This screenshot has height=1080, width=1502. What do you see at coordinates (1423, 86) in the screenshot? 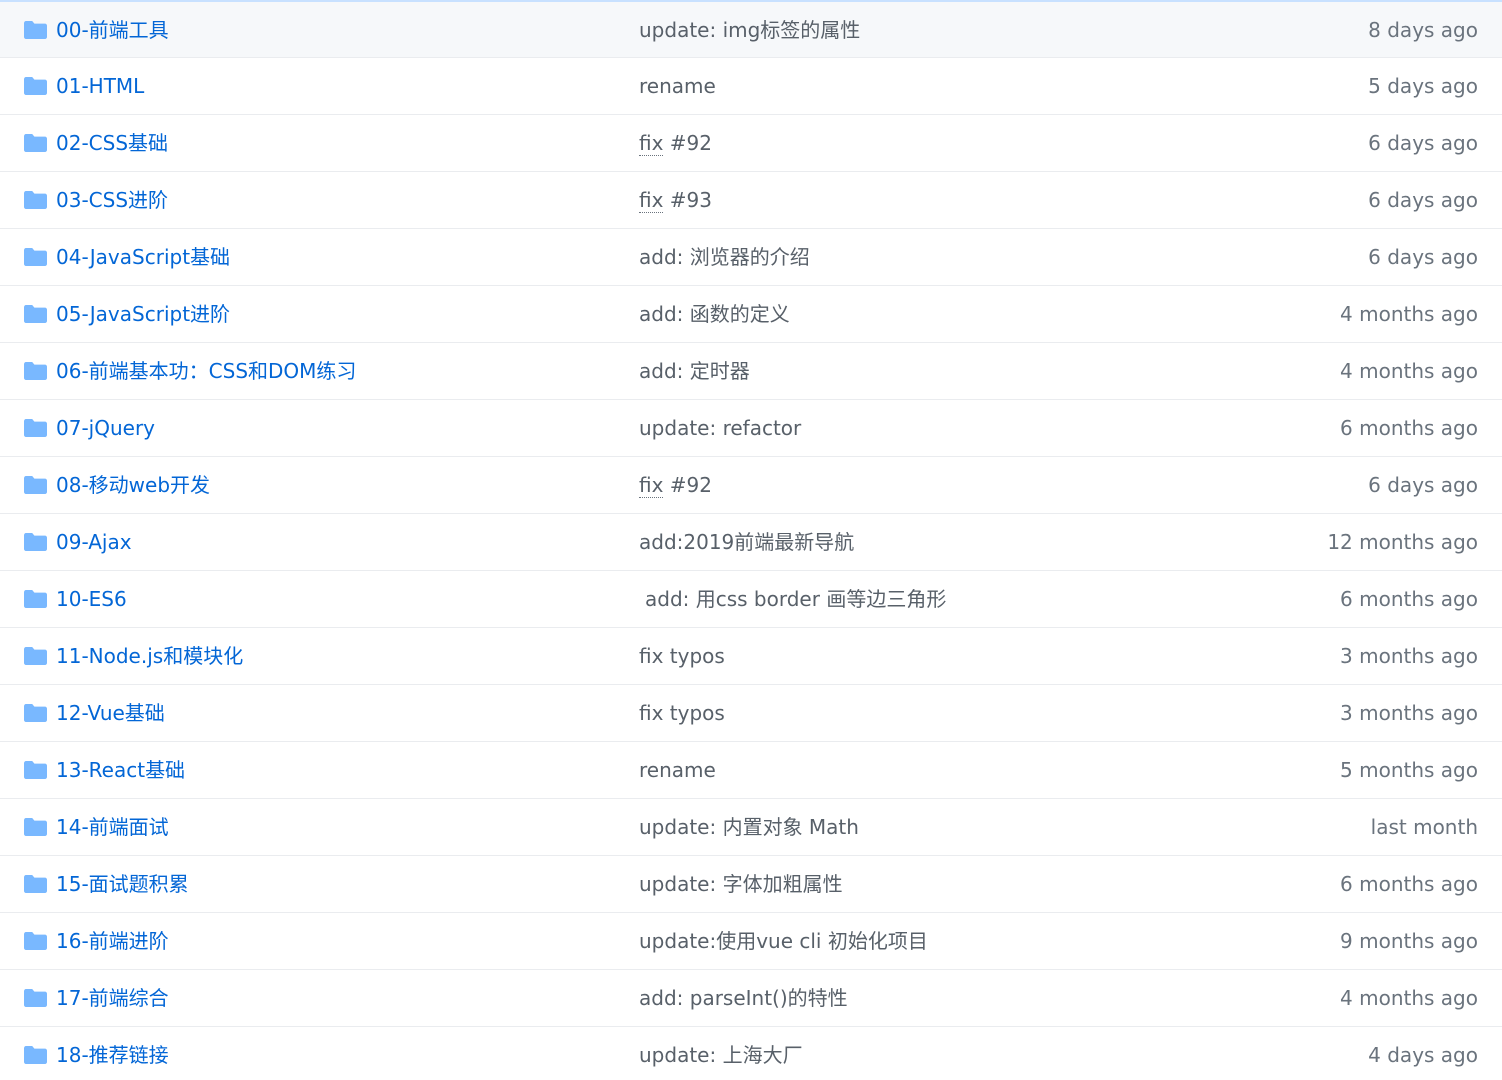
I see `commit-age: 5 days ago` at bounding box center [1423, 86].